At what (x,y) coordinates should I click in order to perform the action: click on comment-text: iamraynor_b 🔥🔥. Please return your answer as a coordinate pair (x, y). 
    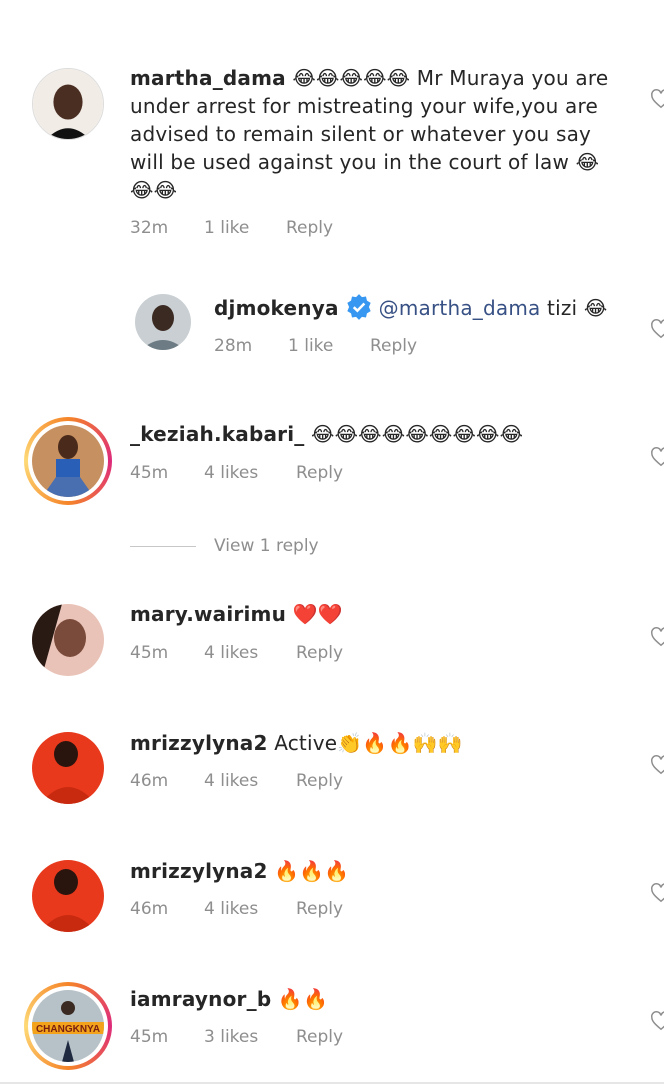
    Looking at the image, I should click on (375, 999).